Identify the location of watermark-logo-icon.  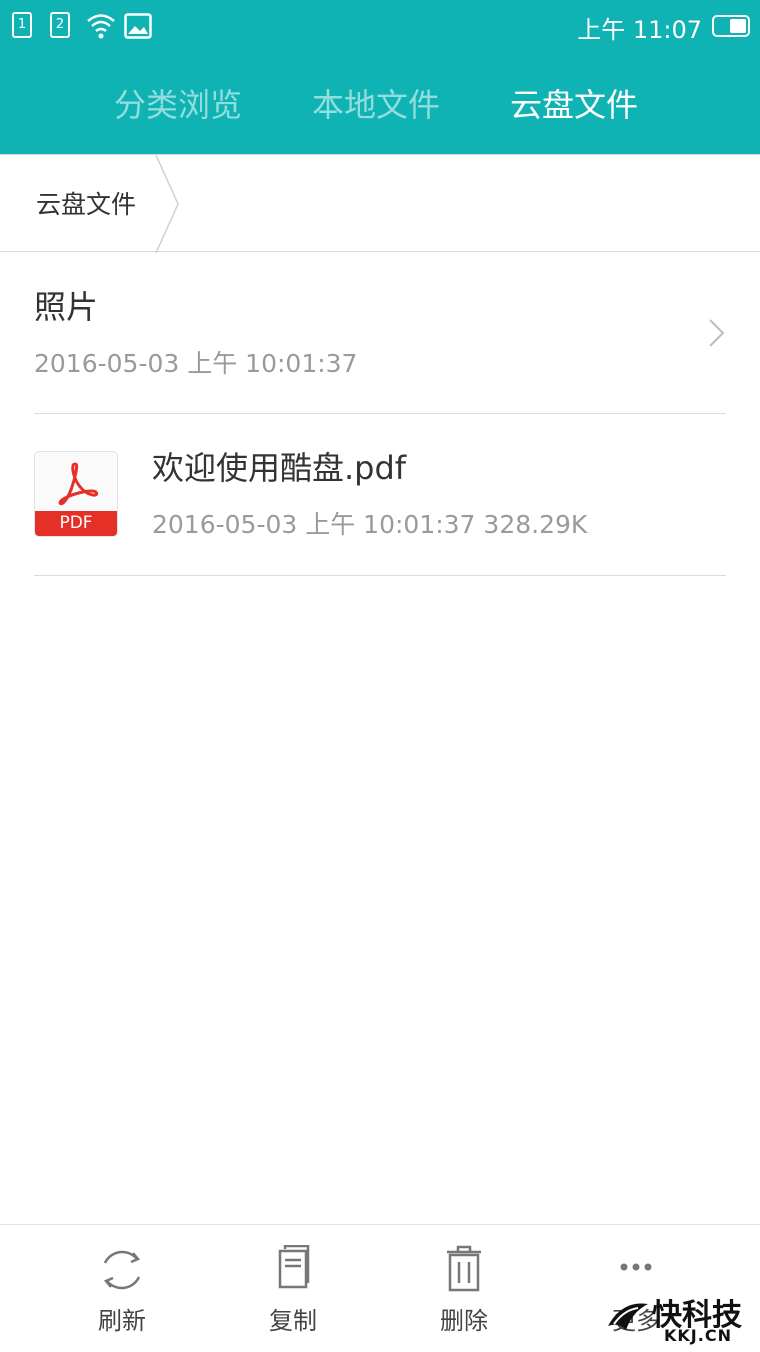
(628, 1316).